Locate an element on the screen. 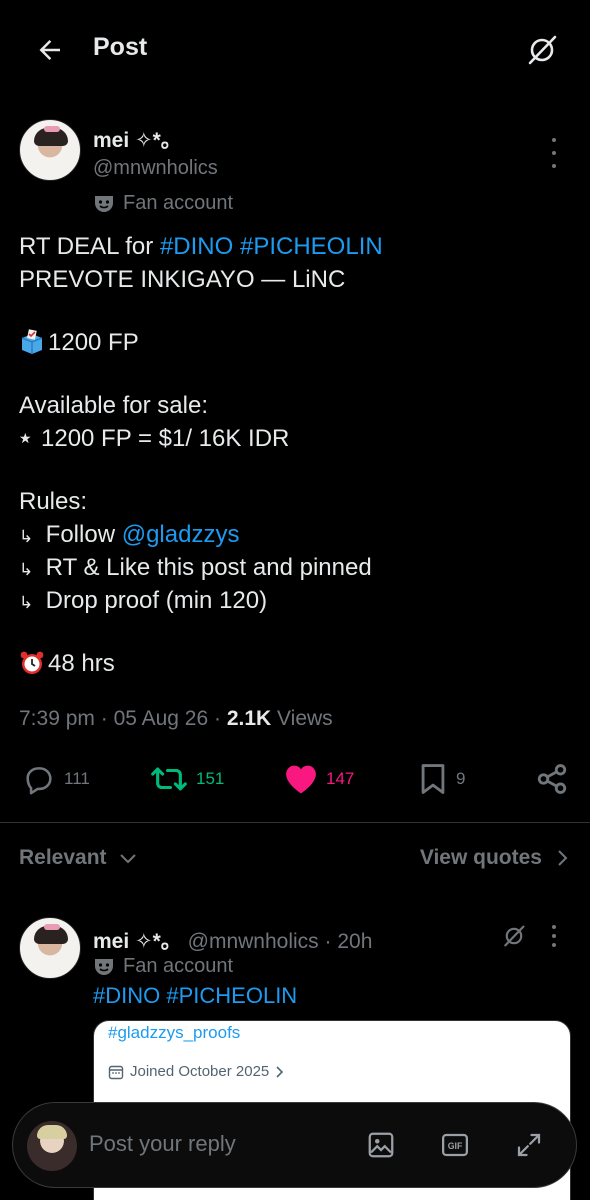  alarm-clock-icon is located at coordinates (32, 662).